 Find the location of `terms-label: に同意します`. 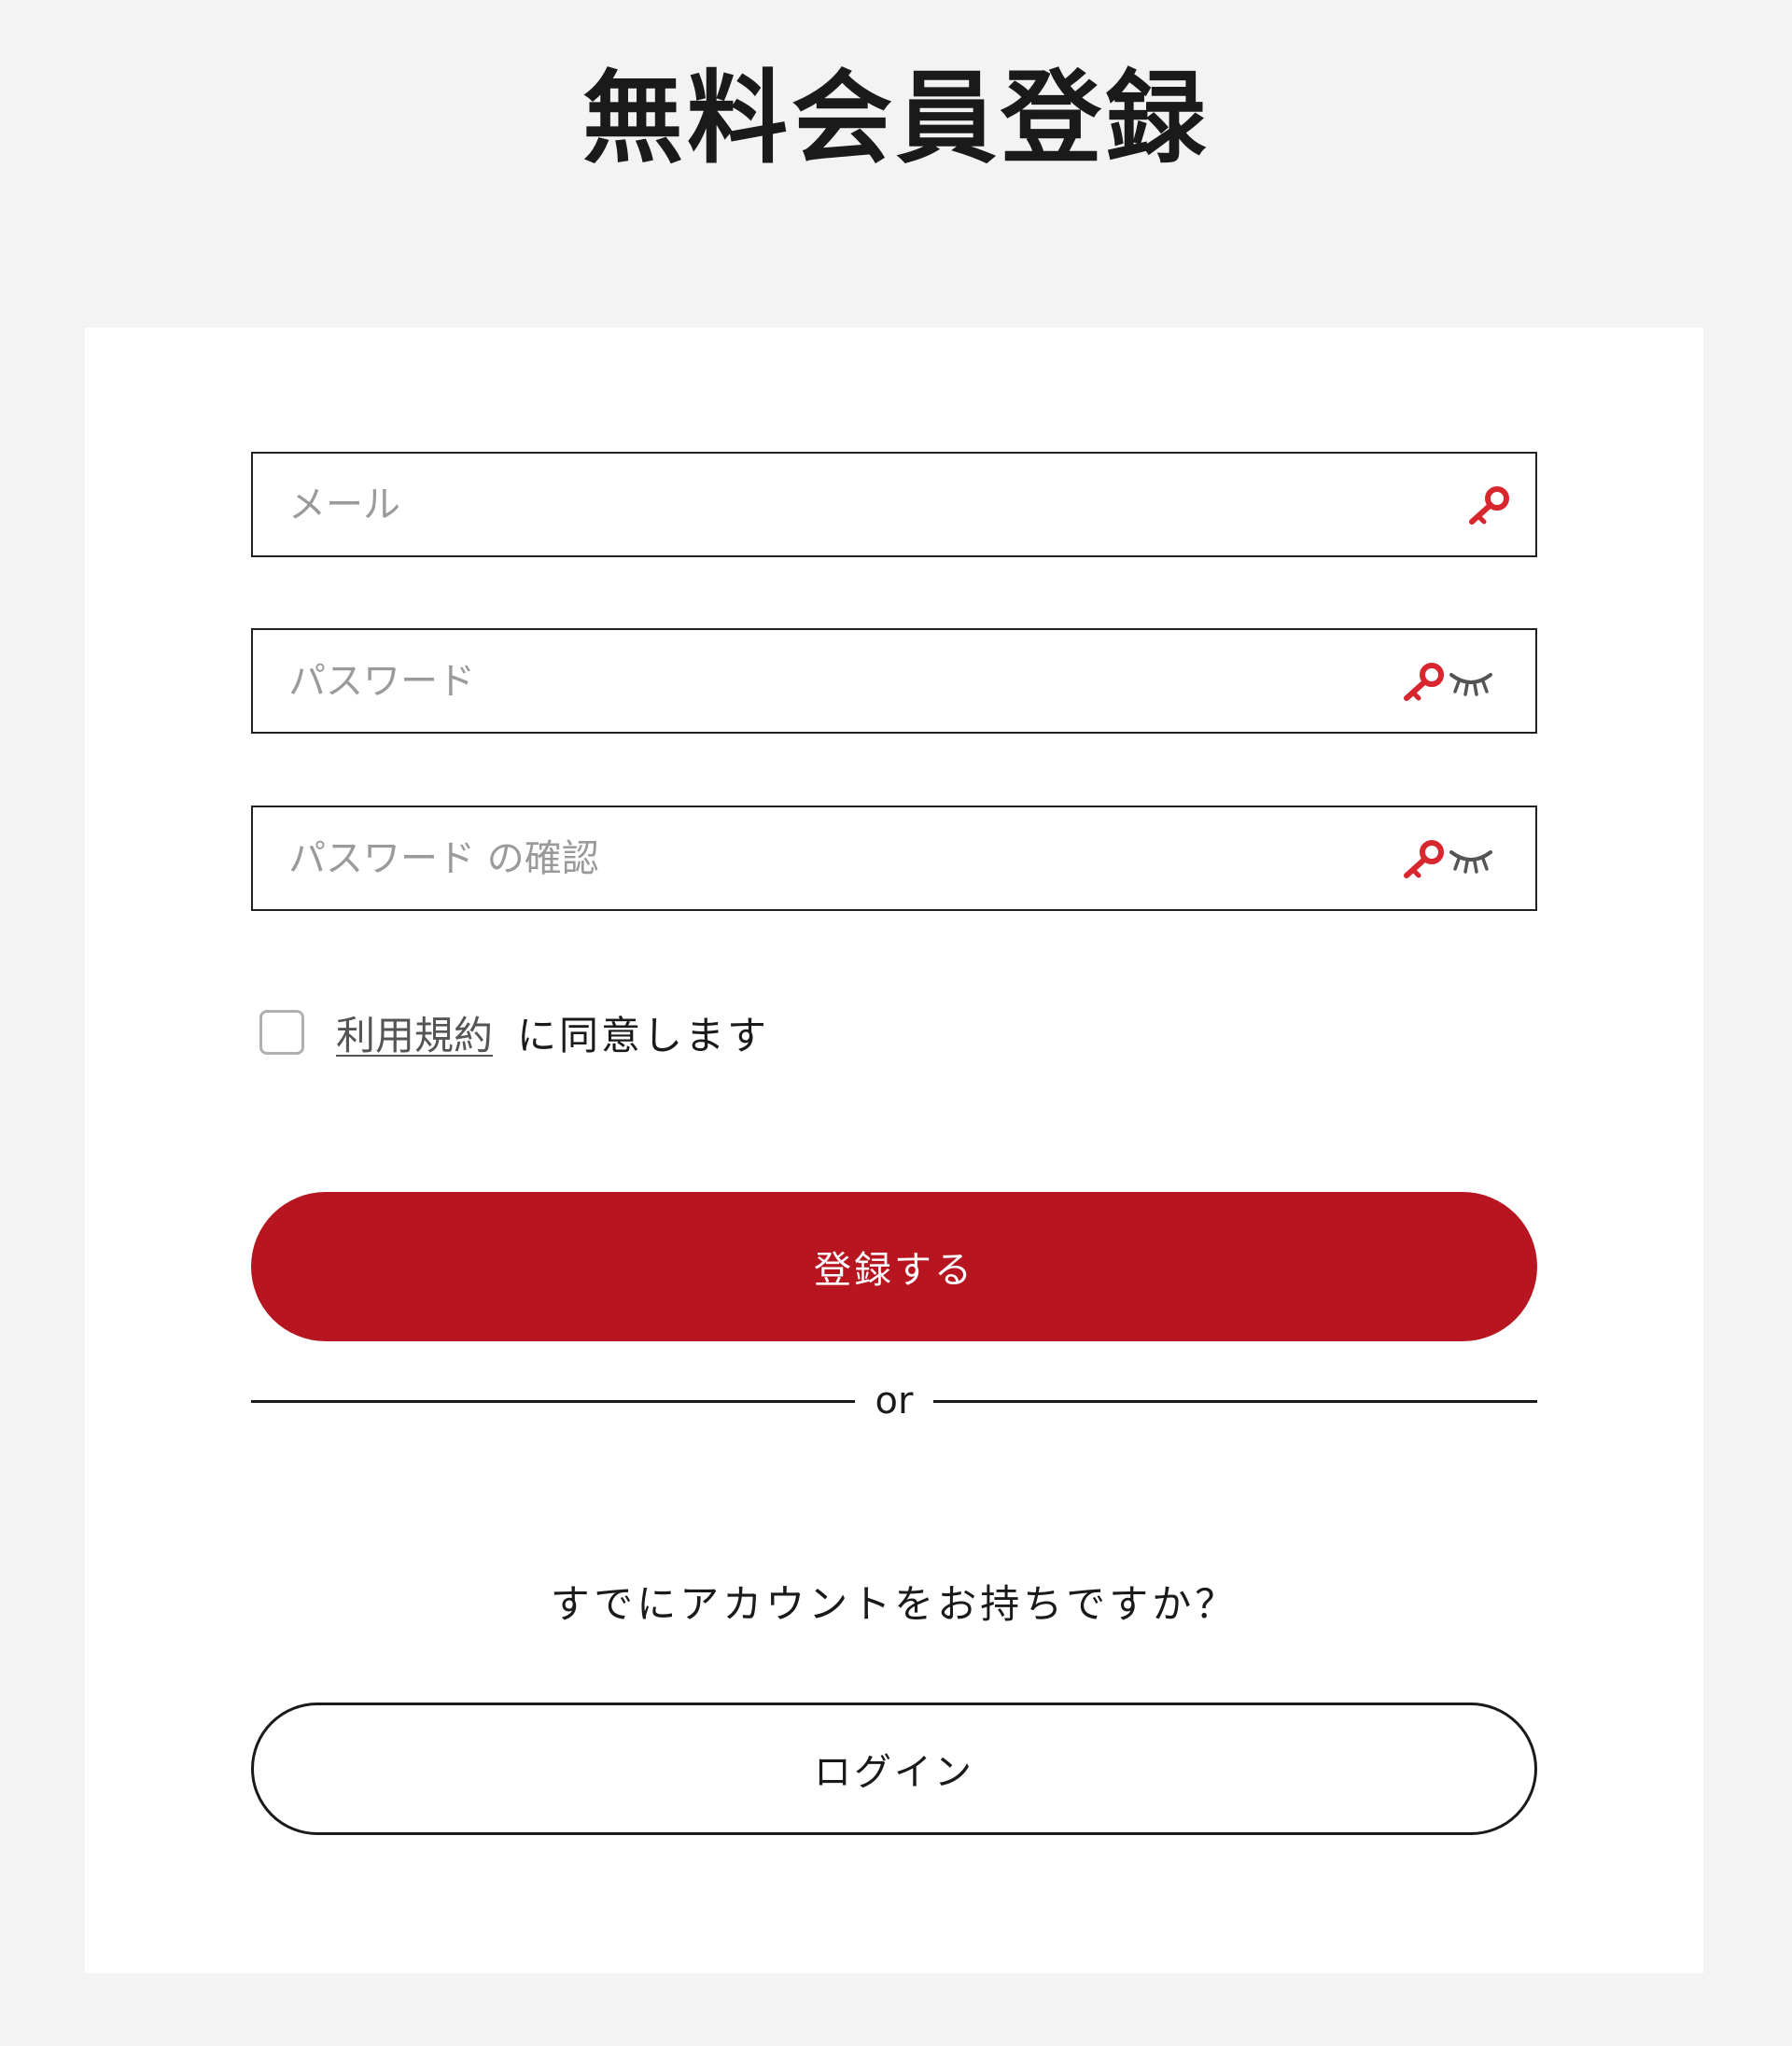

terms-label: に同意します is located at coordinates (643, 1035).